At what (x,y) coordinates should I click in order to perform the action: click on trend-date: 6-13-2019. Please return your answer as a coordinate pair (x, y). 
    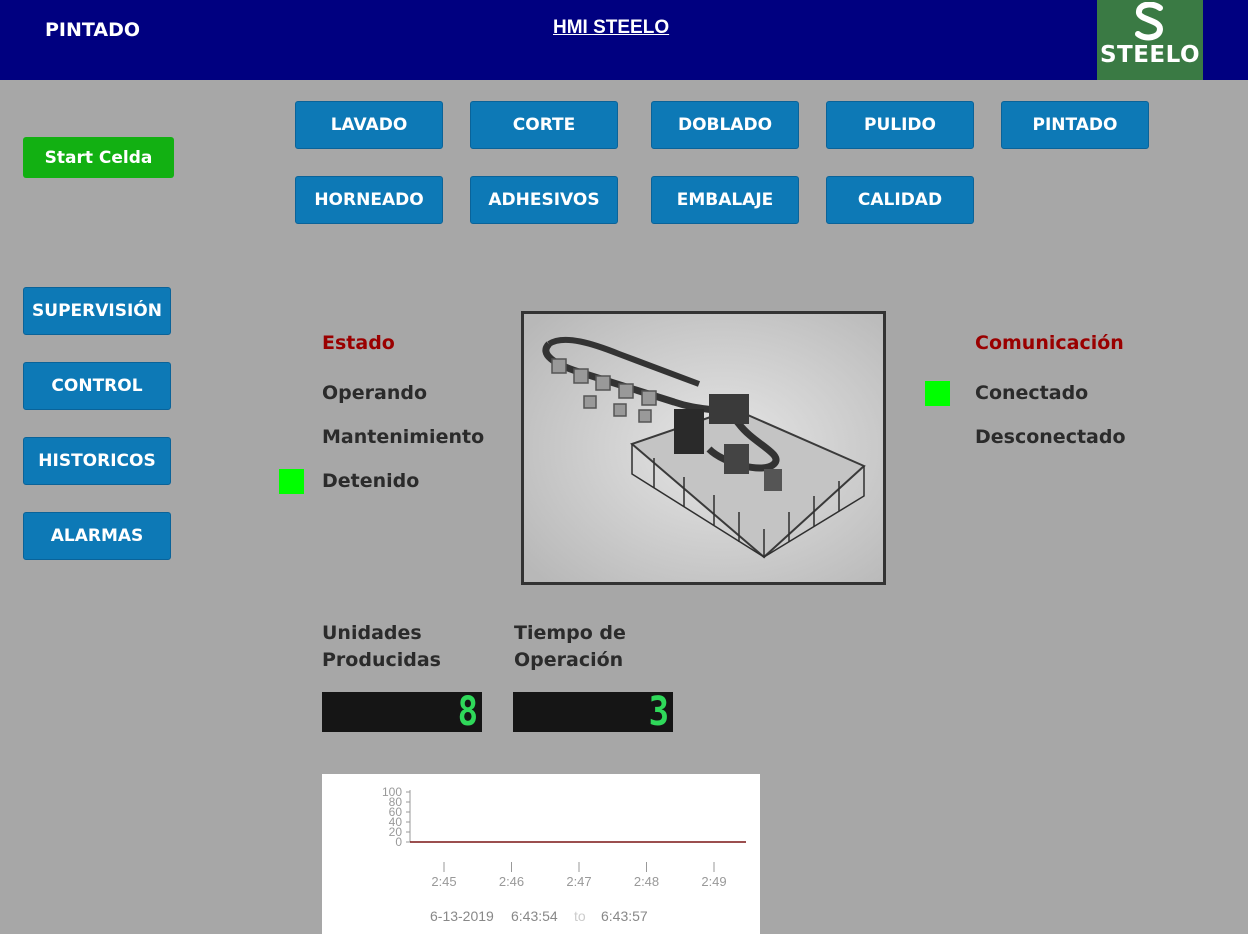
    Looking at the image, I should click on (462, 916).